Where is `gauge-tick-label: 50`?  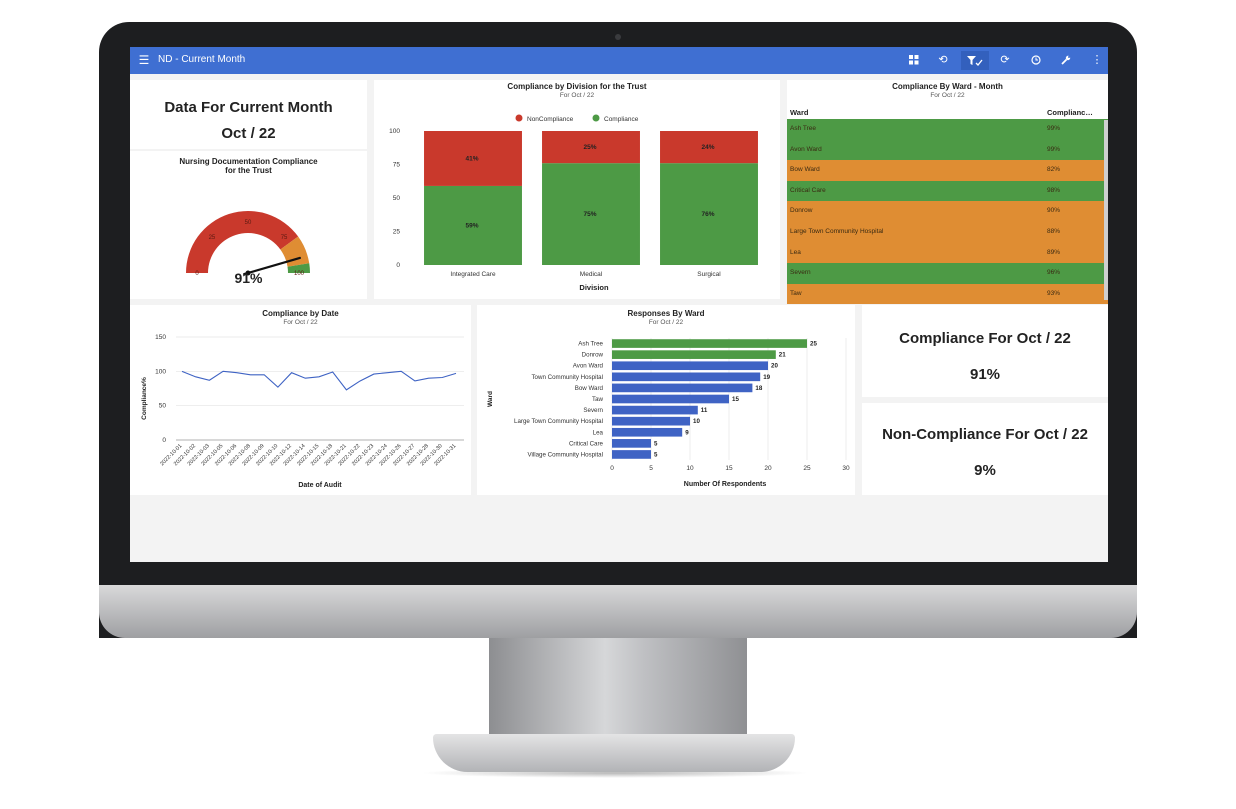
gauge-tick-label: 50 is located at coordinates (248, 223).